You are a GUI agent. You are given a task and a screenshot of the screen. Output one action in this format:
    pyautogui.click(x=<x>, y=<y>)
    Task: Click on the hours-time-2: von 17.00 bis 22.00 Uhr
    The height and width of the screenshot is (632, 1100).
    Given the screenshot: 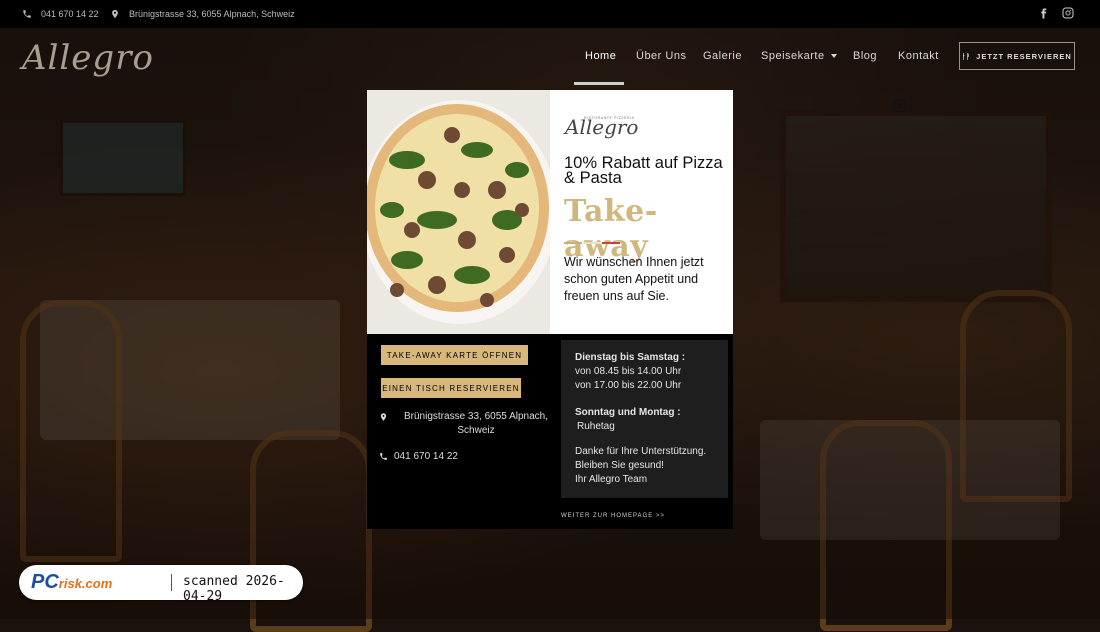 What is the action you would take?
    pyautogui.click(x=628, y=385)
    